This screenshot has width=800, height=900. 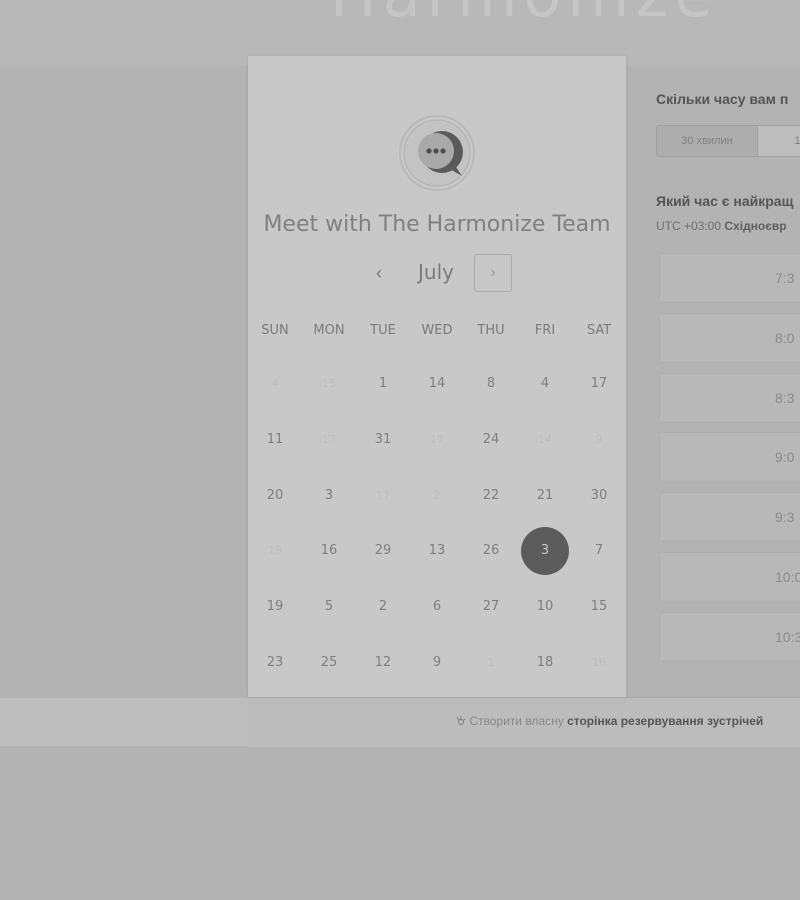 I want to click on weekday-header: MON, so click(x=329, y=330).